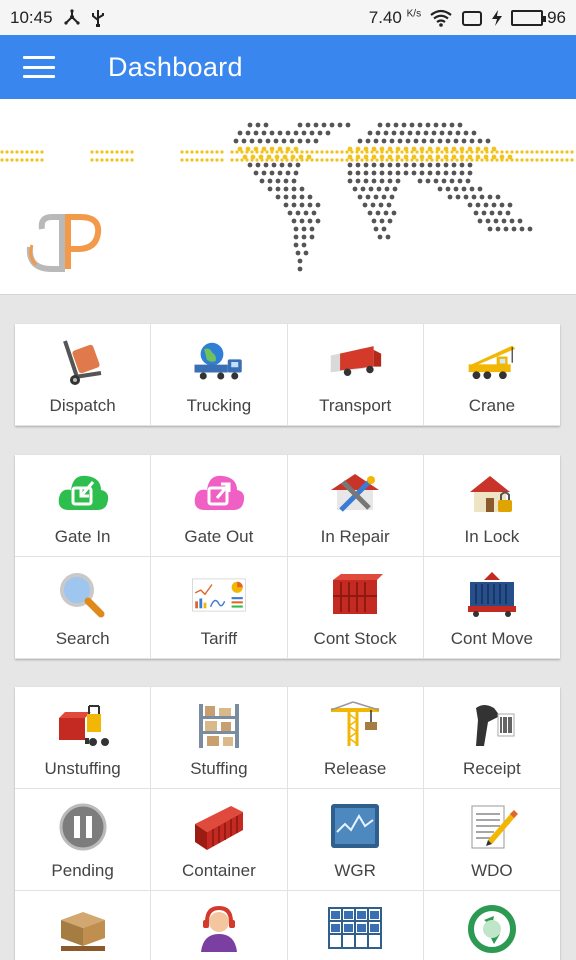 This screenshot has width=576, height=960. What do you see at coordinates (219, 840) in the screenshot?
I see `tile-container: Container` at bounding box center [219, 840].